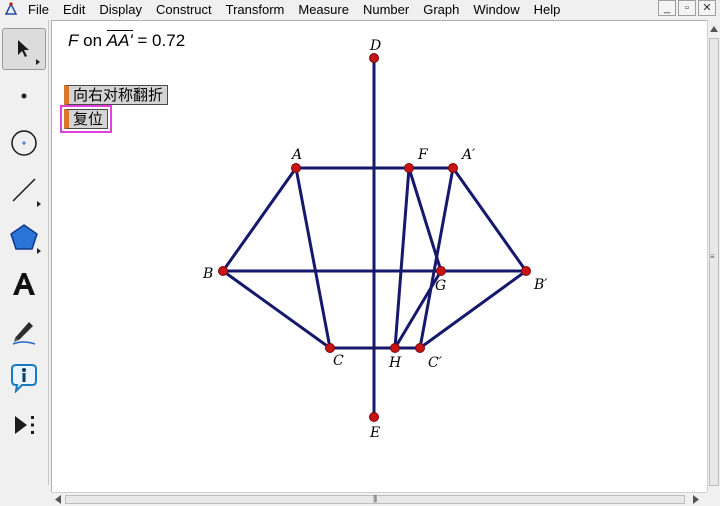  I want to click on horizontal-scrollbar: |||, so click(379, 499).